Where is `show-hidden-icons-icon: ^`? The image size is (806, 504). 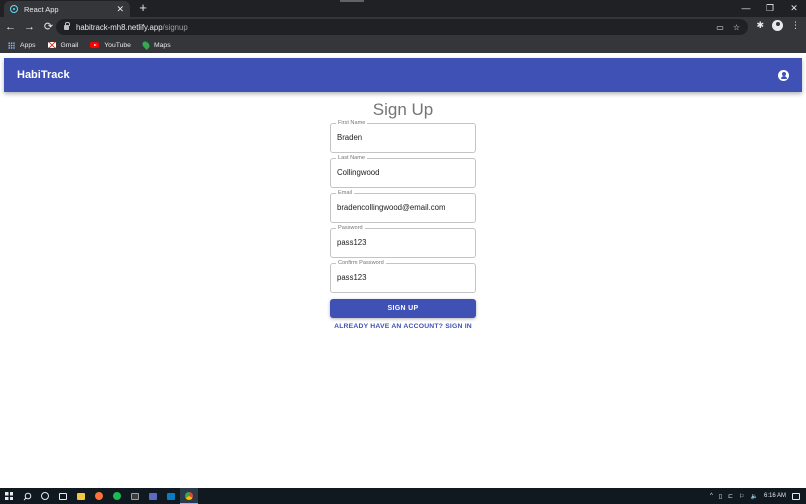 show-hidden-icons-icon: ^ is located at coordinates (711, 496).